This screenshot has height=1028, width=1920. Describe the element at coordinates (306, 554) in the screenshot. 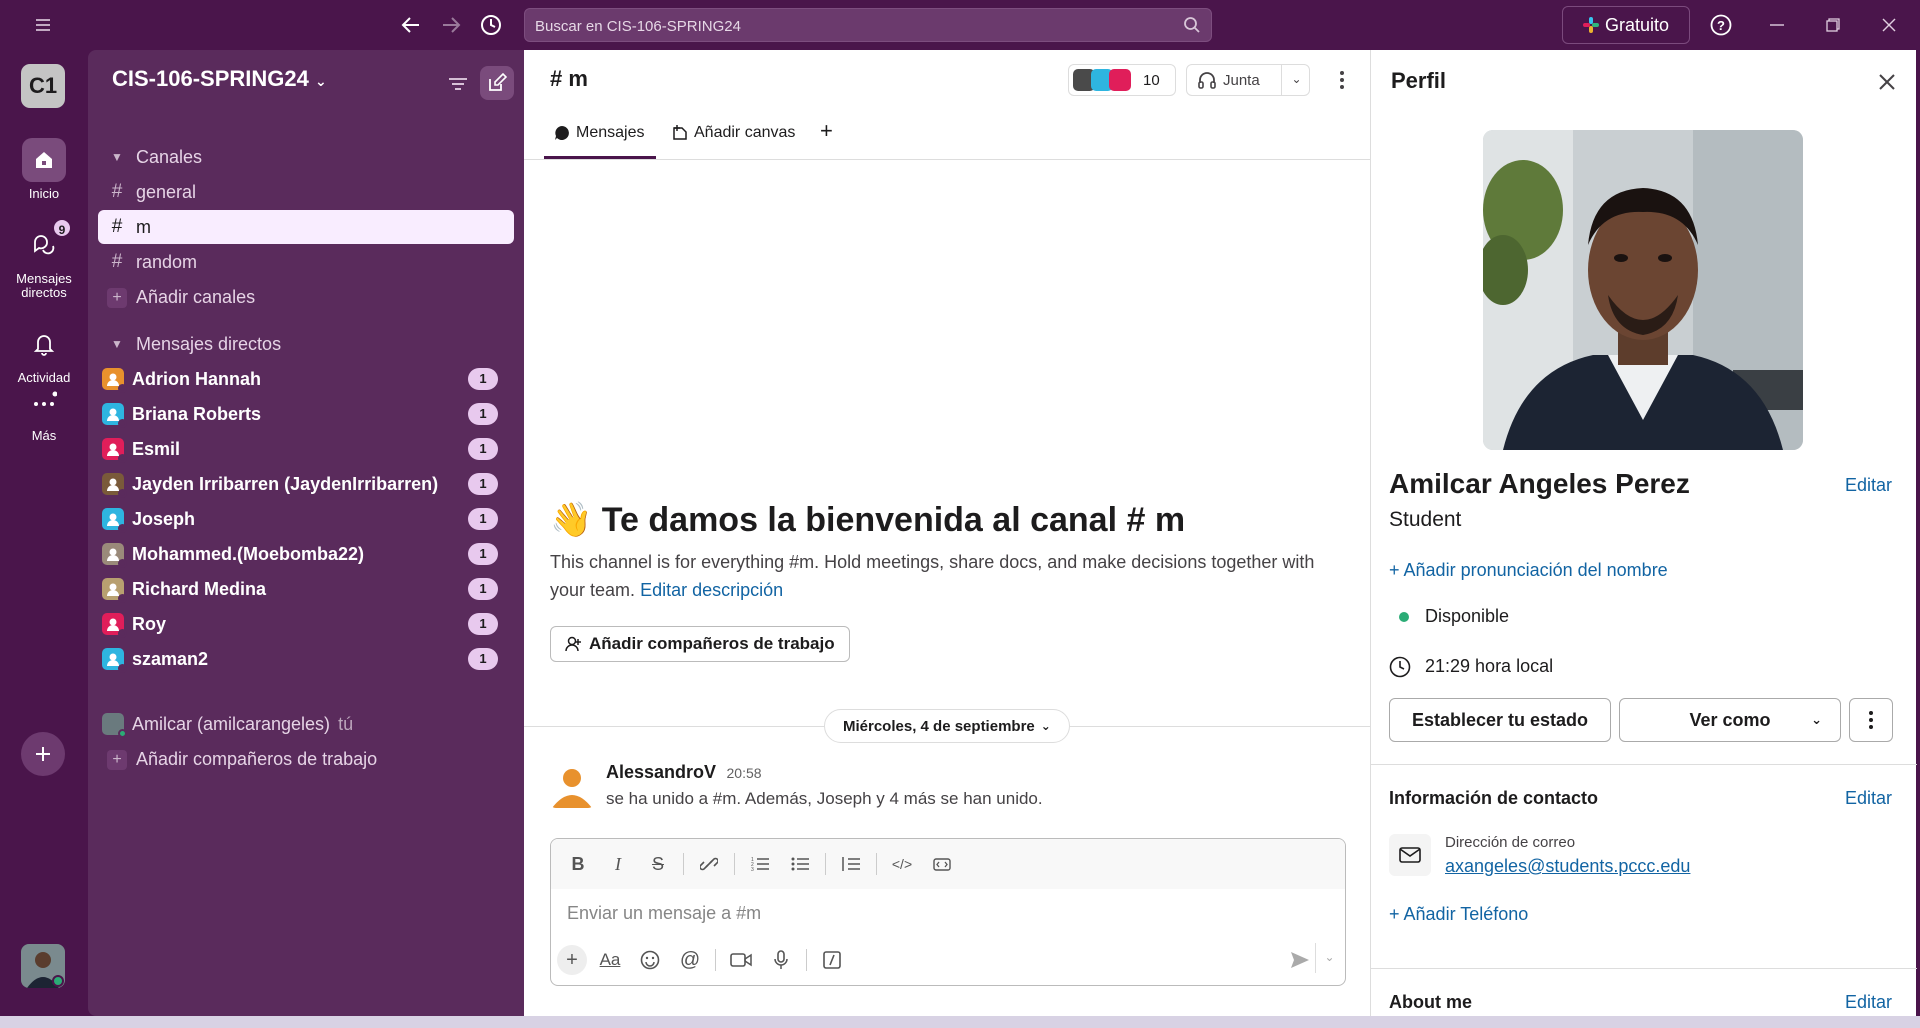

I see `dm-item: Mohammed.(Moebomba22) 1` at that location.